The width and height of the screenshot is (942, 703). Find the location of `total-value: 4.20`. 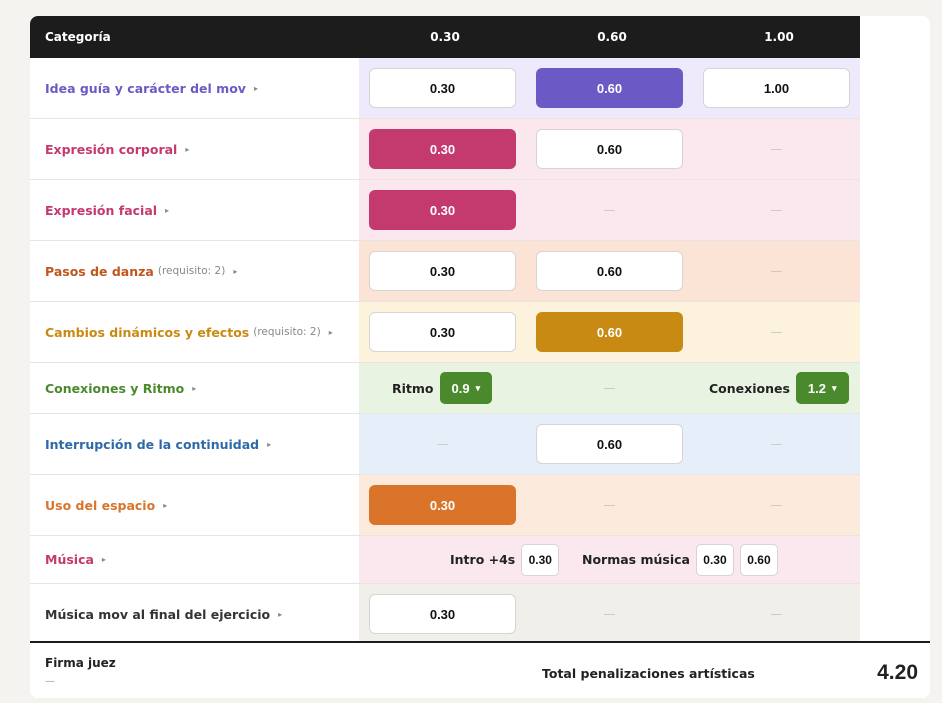

total-value: 4.20 is located at coordinates (897, 672).